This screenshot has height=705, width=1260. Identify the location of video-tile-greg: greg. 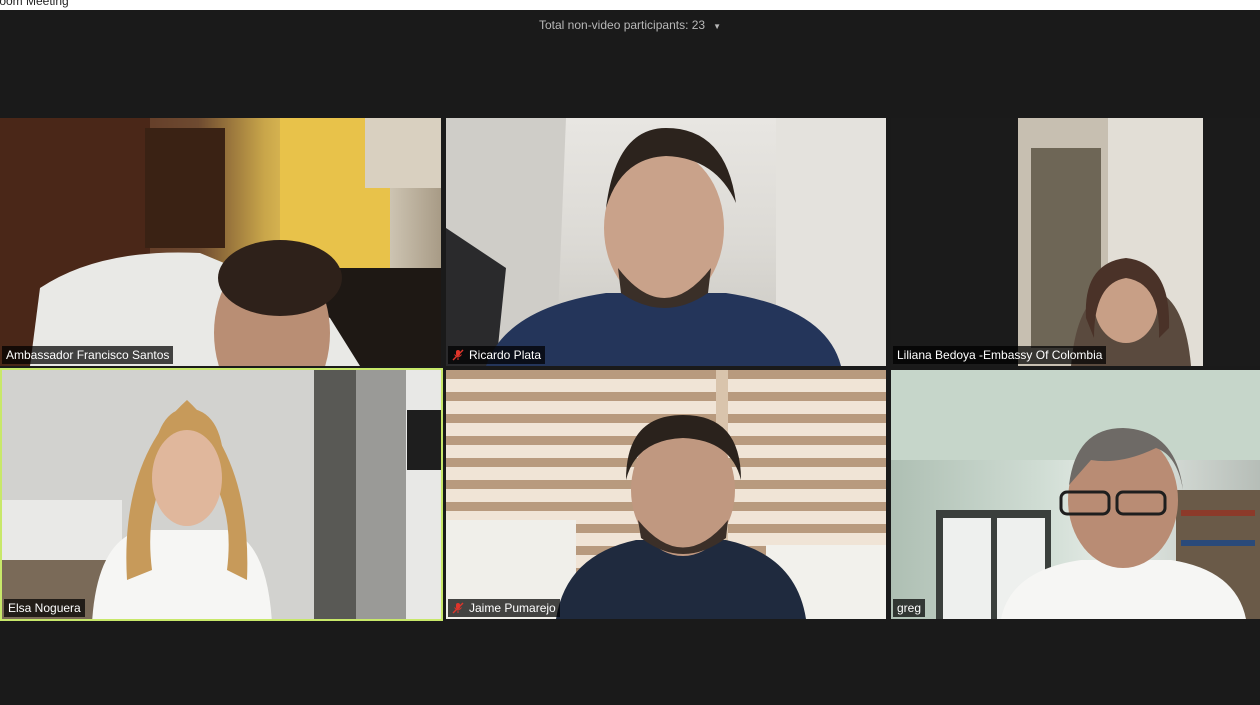
(1075, 494).